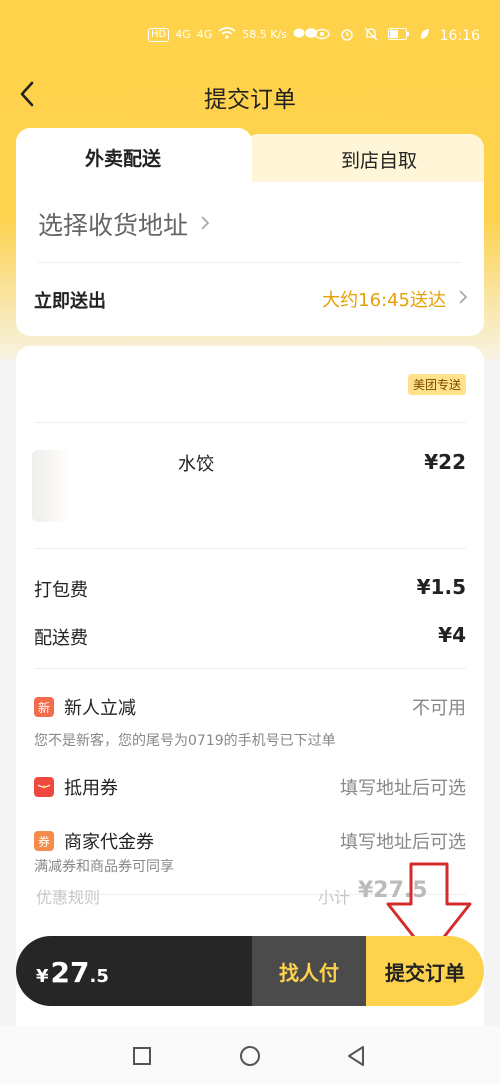 This screenshot has height=1084, width=500. I want to click on status-left: HD 4G 4G 58.5 K/s, so click(233, 34).